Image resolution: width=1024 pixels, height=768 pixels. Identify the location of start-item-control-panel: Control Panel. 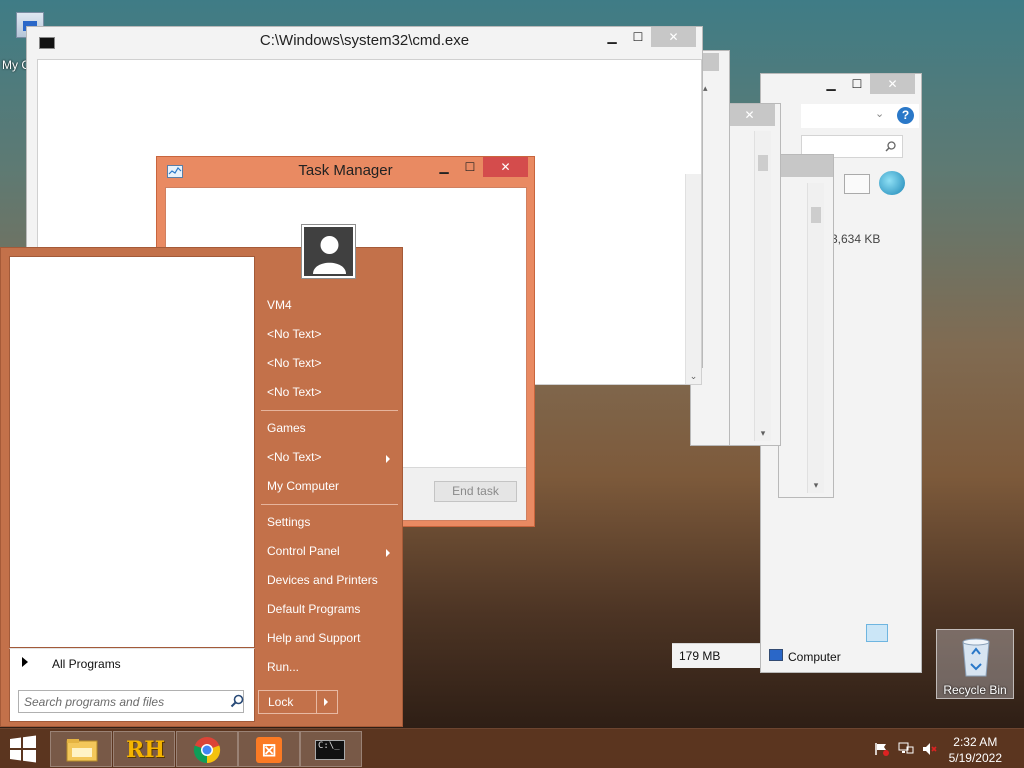
(330, 551).